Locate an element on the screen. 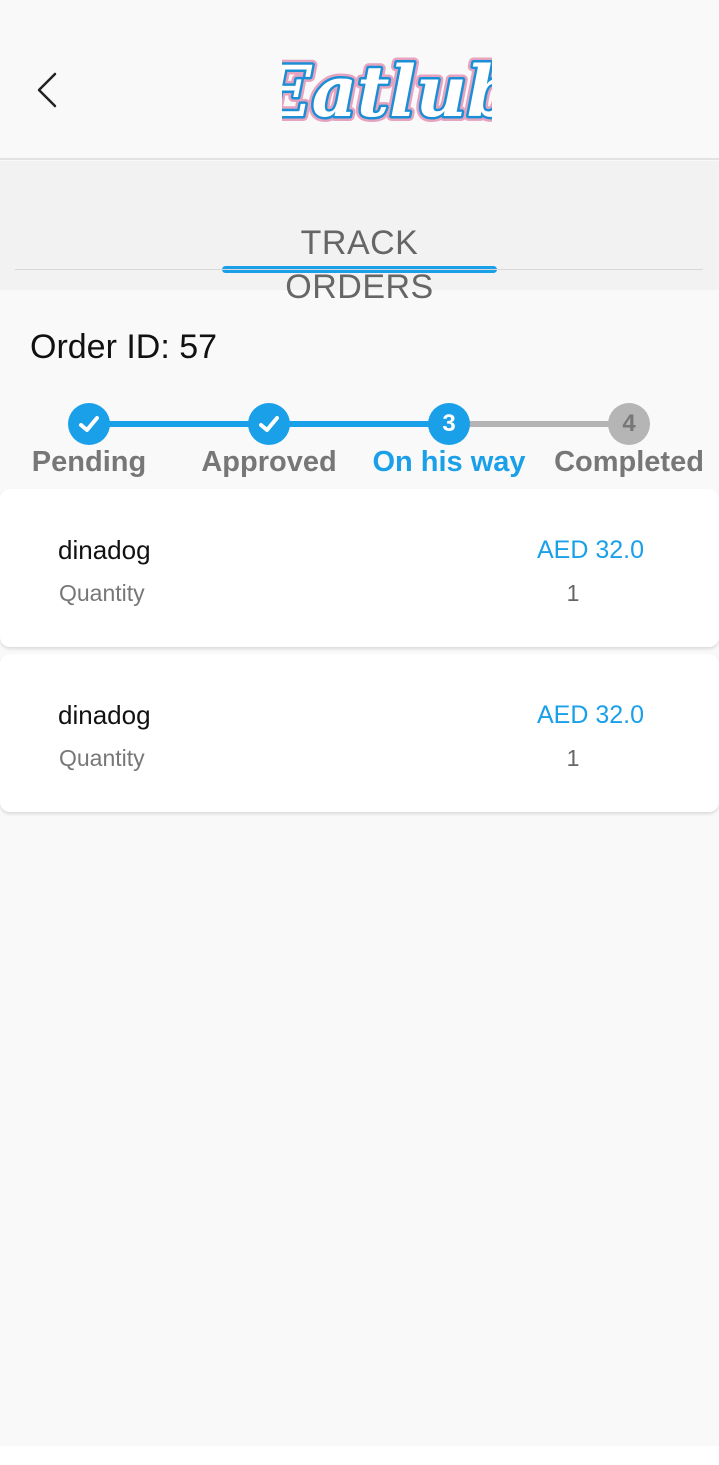 The image size is (719, 1465). back-button is located at coordinates (47, 90).